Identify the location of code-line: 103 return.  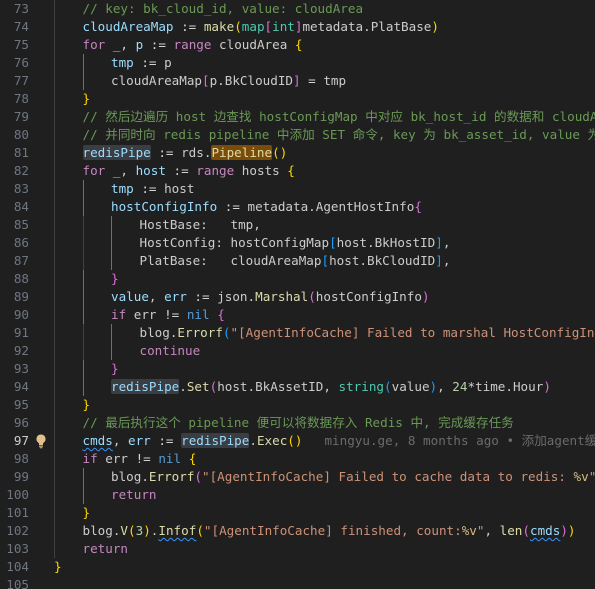
(297, 549).